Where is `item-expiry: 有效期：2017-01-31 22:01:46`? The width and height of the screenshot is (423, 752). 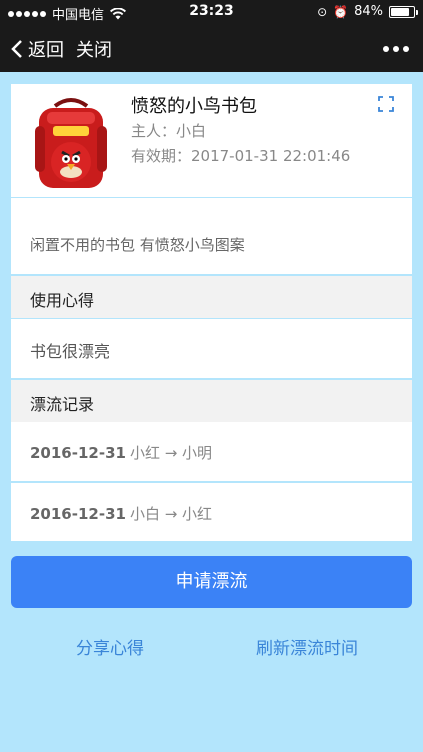 item-expiry: 有效期：2017-01-31 22:01:46 is located at coordinates (241, 156).